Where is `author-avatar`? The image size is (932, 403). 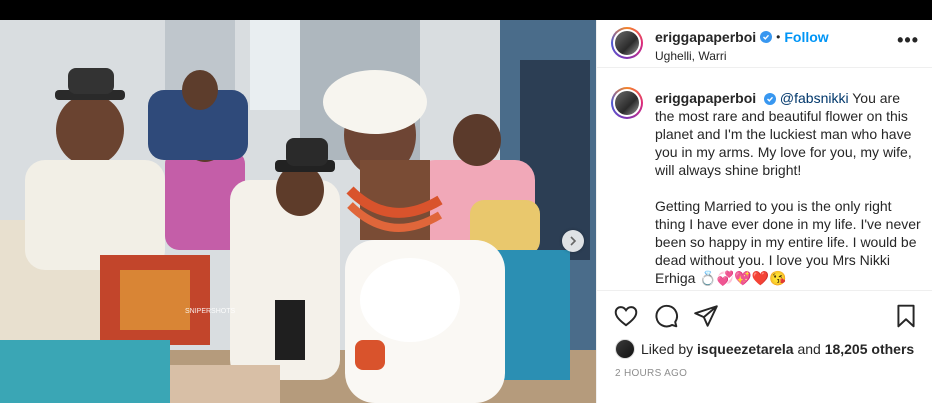
author-avatar is located at coordinates (627, 43).